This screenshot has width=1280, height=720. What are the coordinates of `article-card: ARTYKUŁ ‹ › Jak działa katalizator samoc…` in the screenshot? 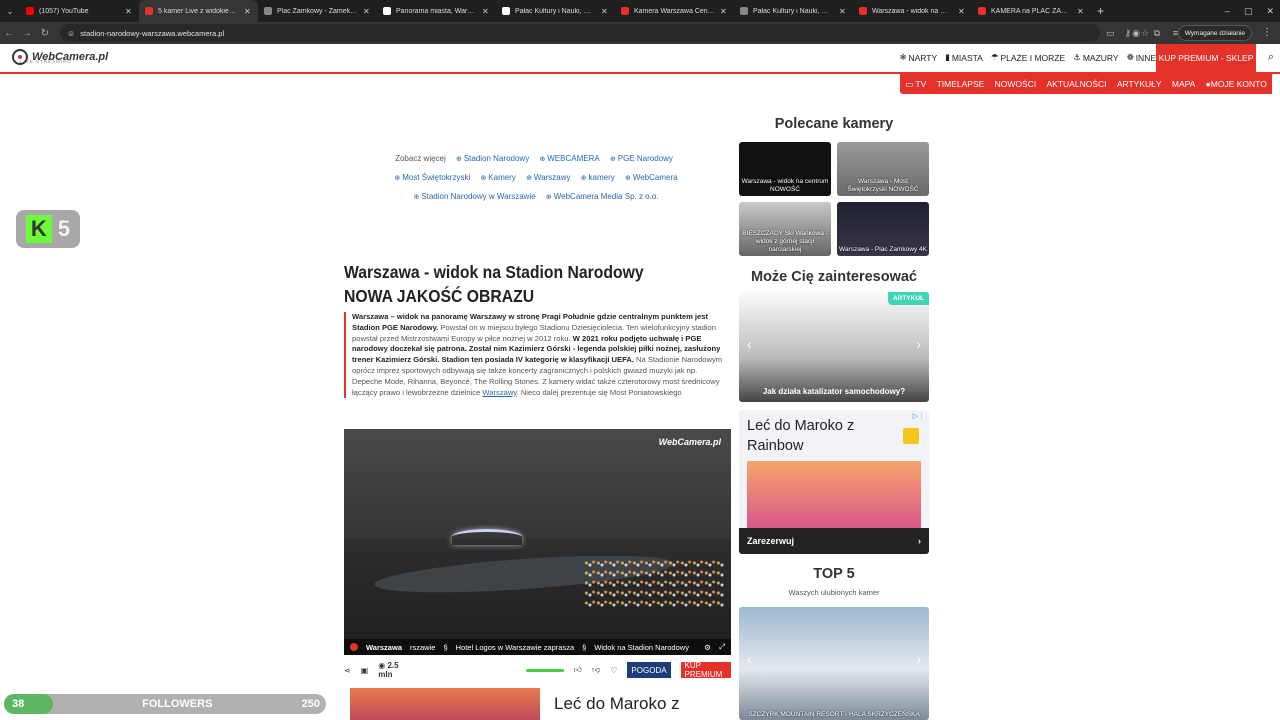 It's located at (834, 347).